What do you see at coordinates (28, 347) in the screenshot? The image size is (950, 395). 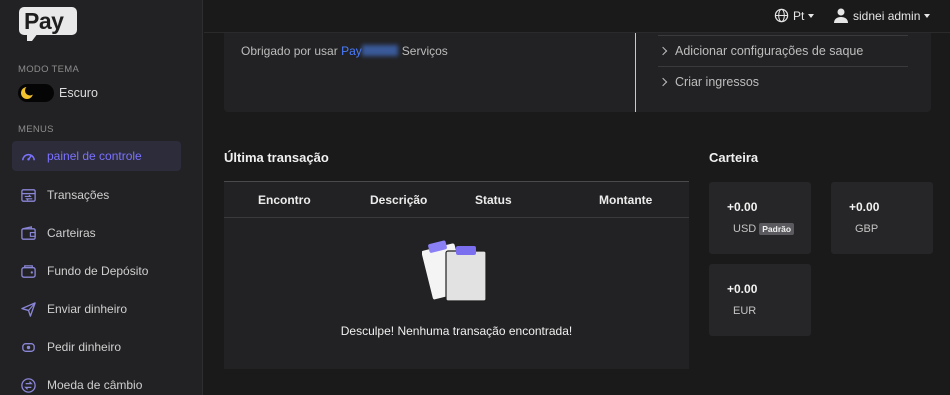 I see `request-money-icon` at bounding box center [28, 347].